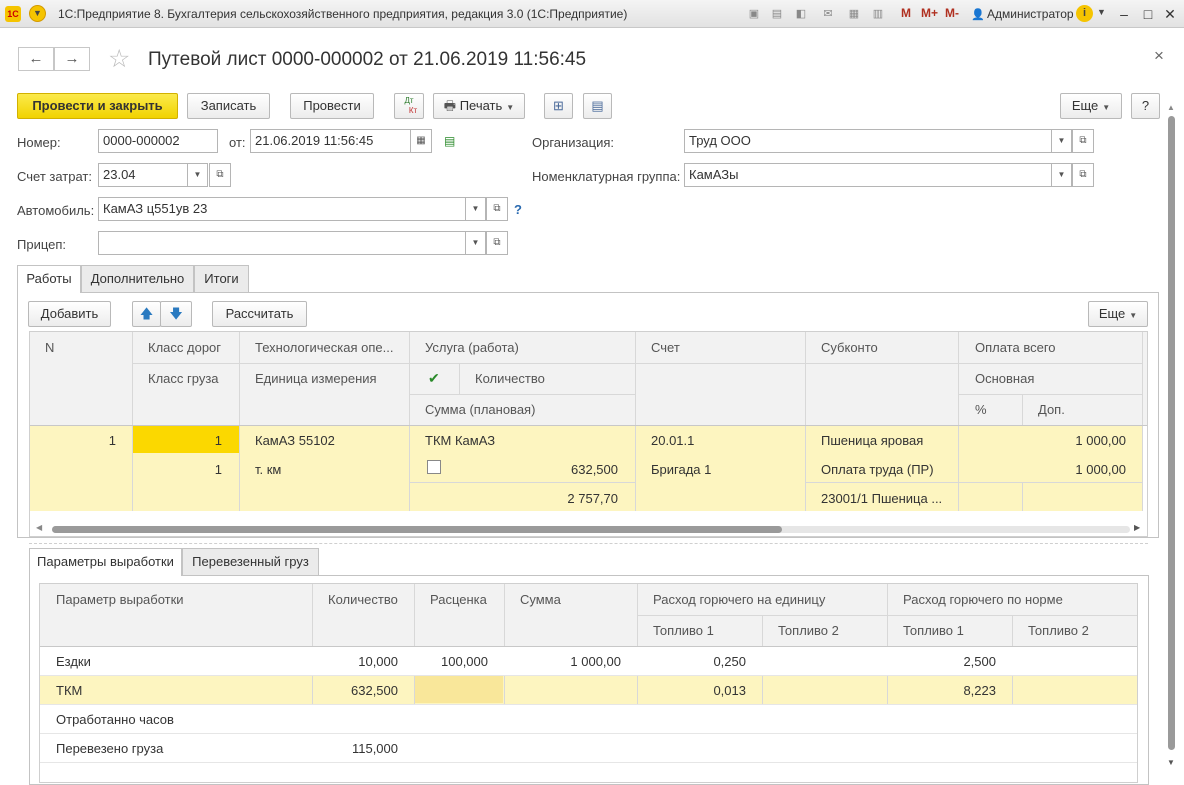  I want to click on output-row-fuel-unit-1: 0,013, so click(691, 690).